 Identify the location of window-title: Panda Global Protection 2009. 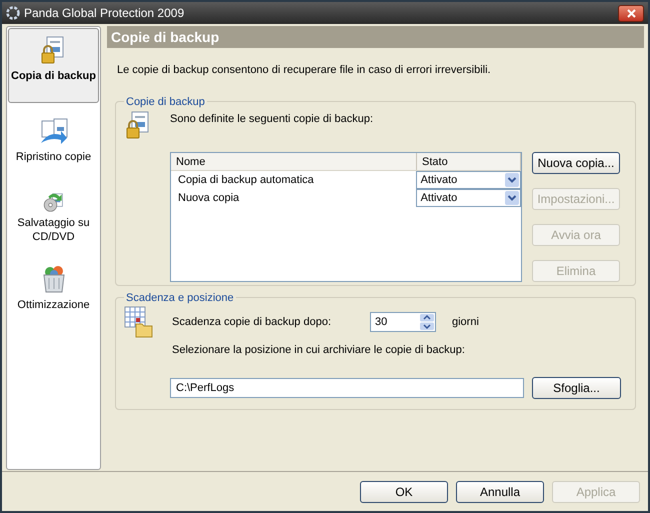
(104, 13).